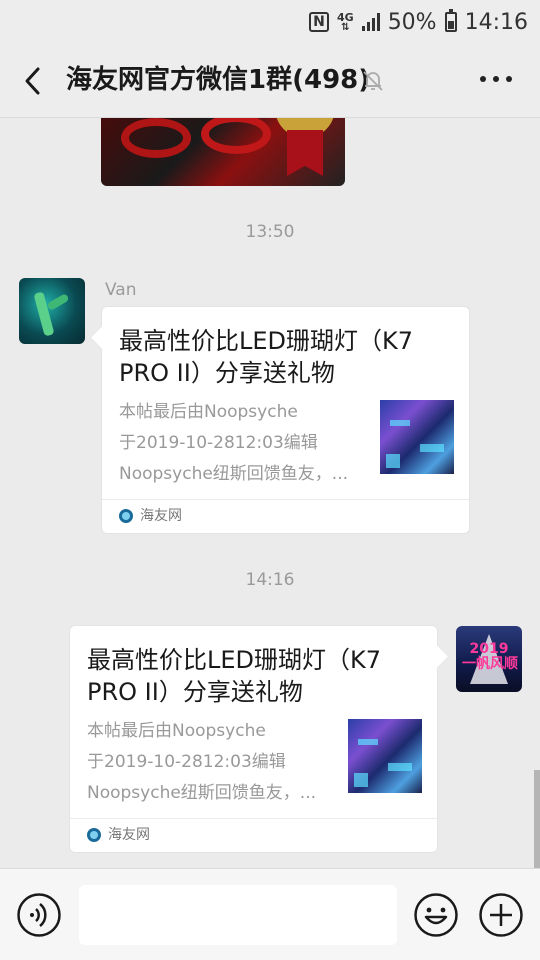 Image resolution: width=540 pixels, height=960 pixels. What do you see at coordinates (270, 22) in the screenshot?
I see `status-bar: N 4G ⇅ 50% 14:16` at bounding box center [270, 22].